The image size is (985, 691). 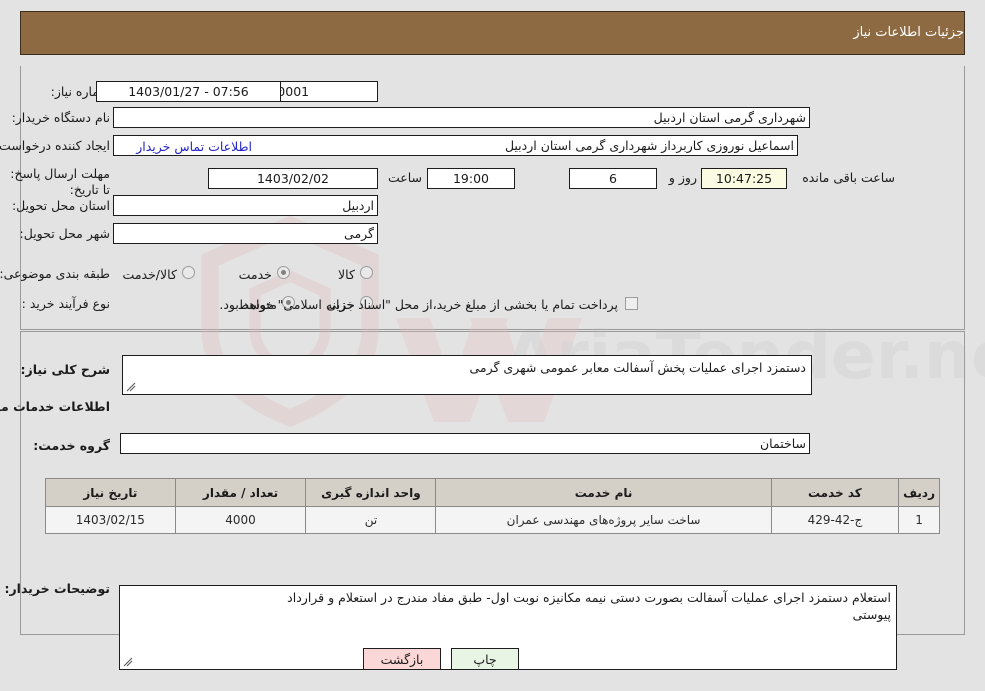 I want to click on province-label: استان محل تحویل:, so click(x=60, y=205).